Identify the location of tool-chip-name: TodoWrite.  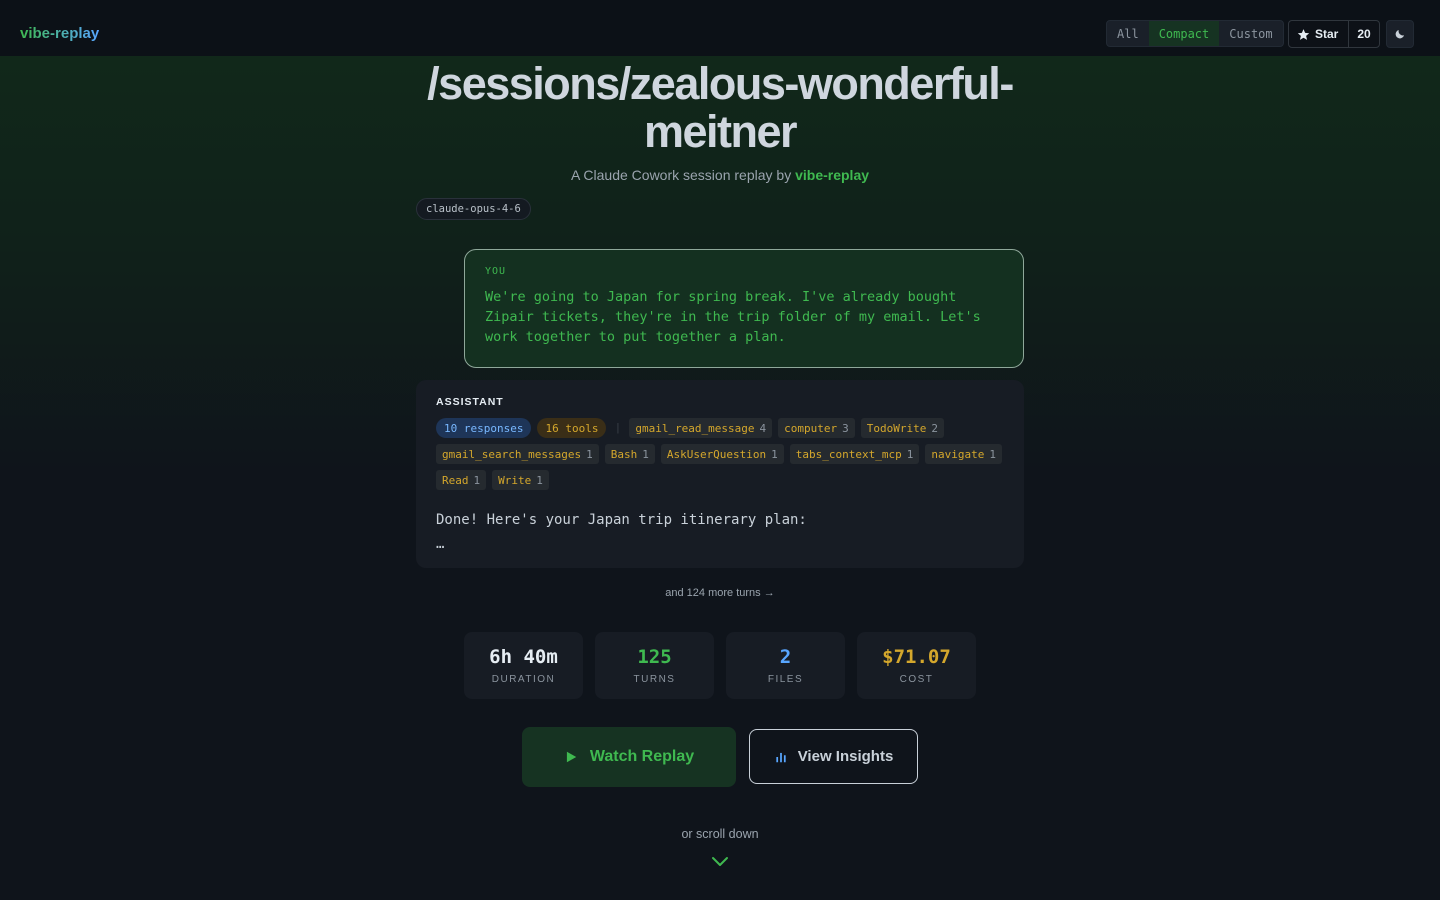
(896, 428).